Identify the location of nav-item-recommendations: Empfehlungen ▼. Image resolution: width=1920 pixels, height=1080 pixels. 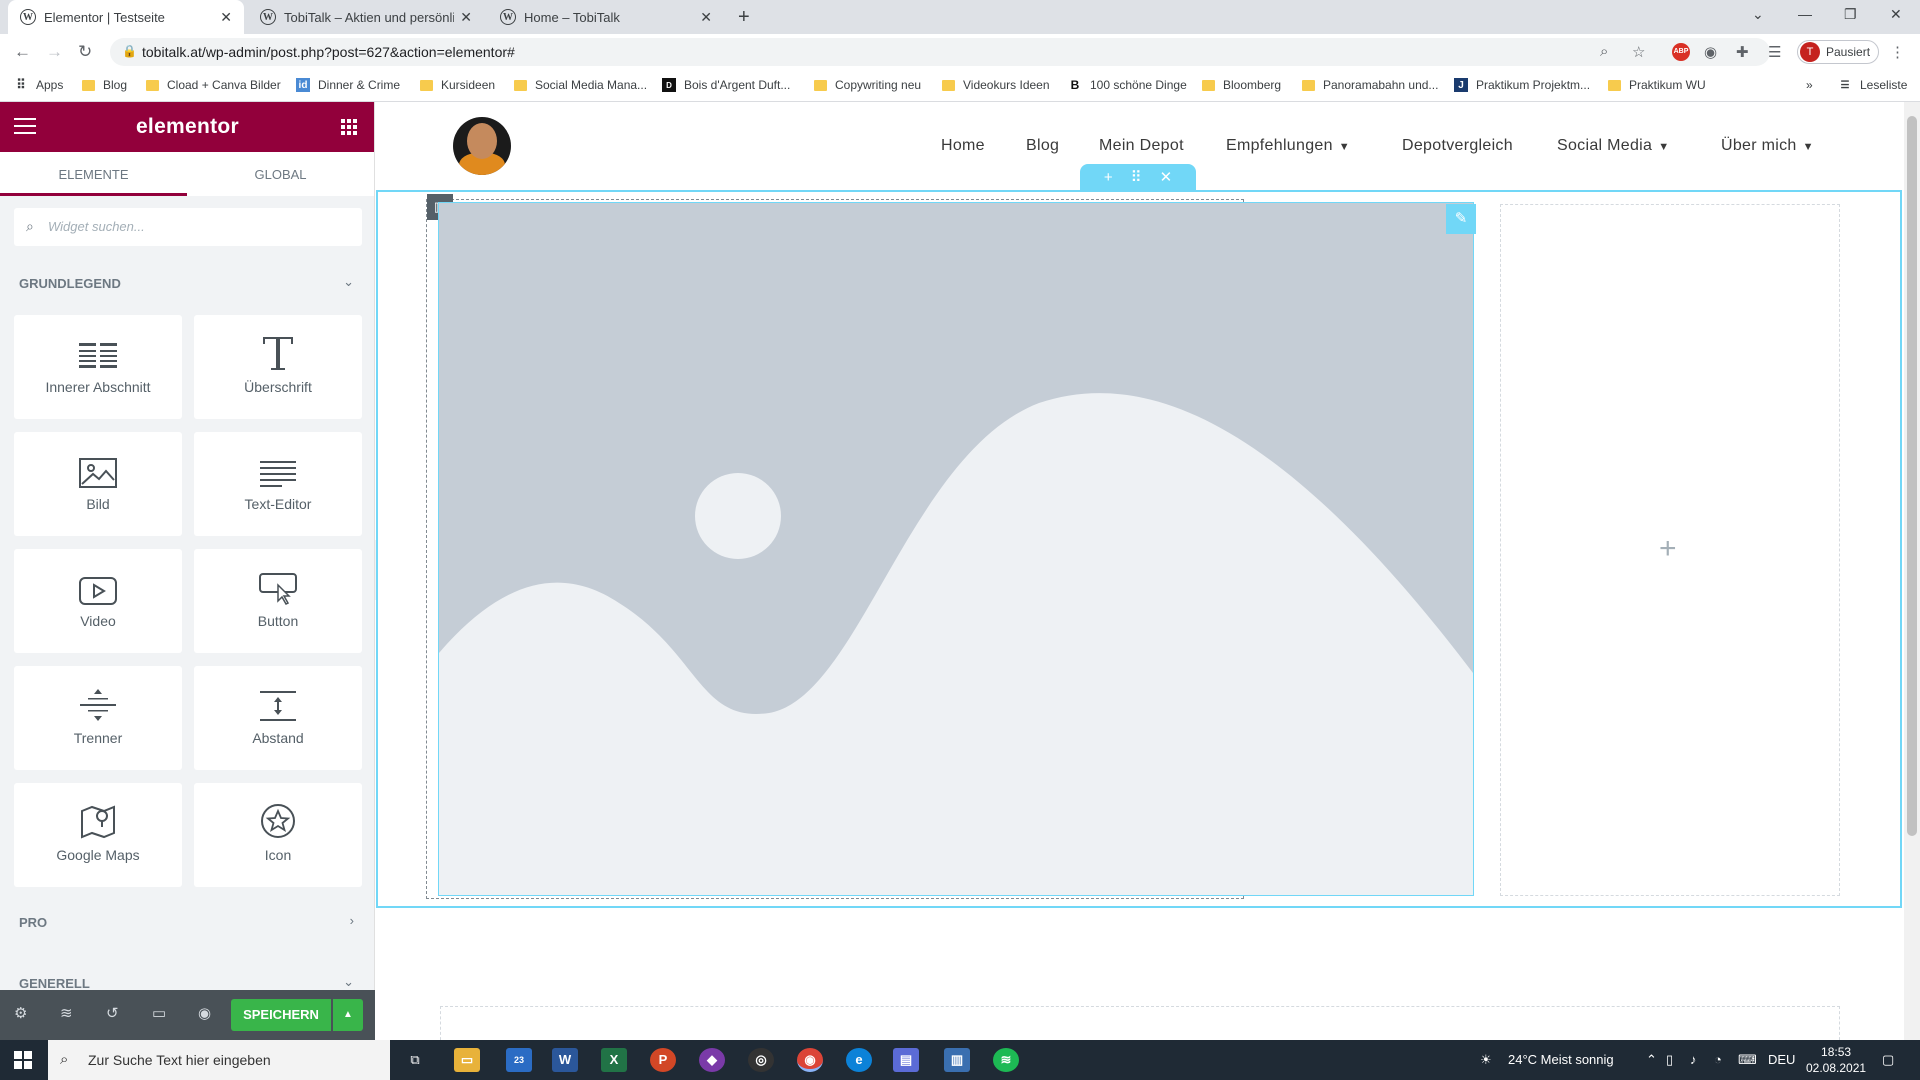
(1288, 146).